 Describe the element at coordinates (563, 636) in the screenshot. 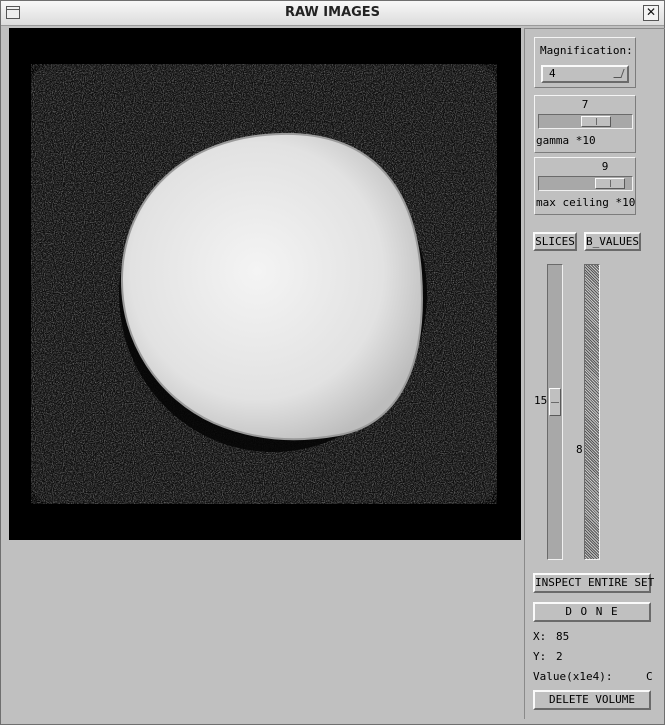

I see `x-value: 85` at that location.